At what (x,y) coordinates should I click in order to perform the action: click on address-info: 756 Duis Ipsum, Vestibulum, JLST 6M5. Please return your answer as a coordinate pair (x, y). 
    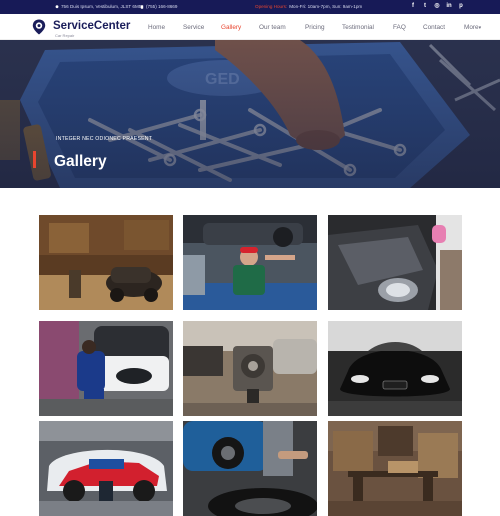
    Looking at the image, I should click on (98, 6).